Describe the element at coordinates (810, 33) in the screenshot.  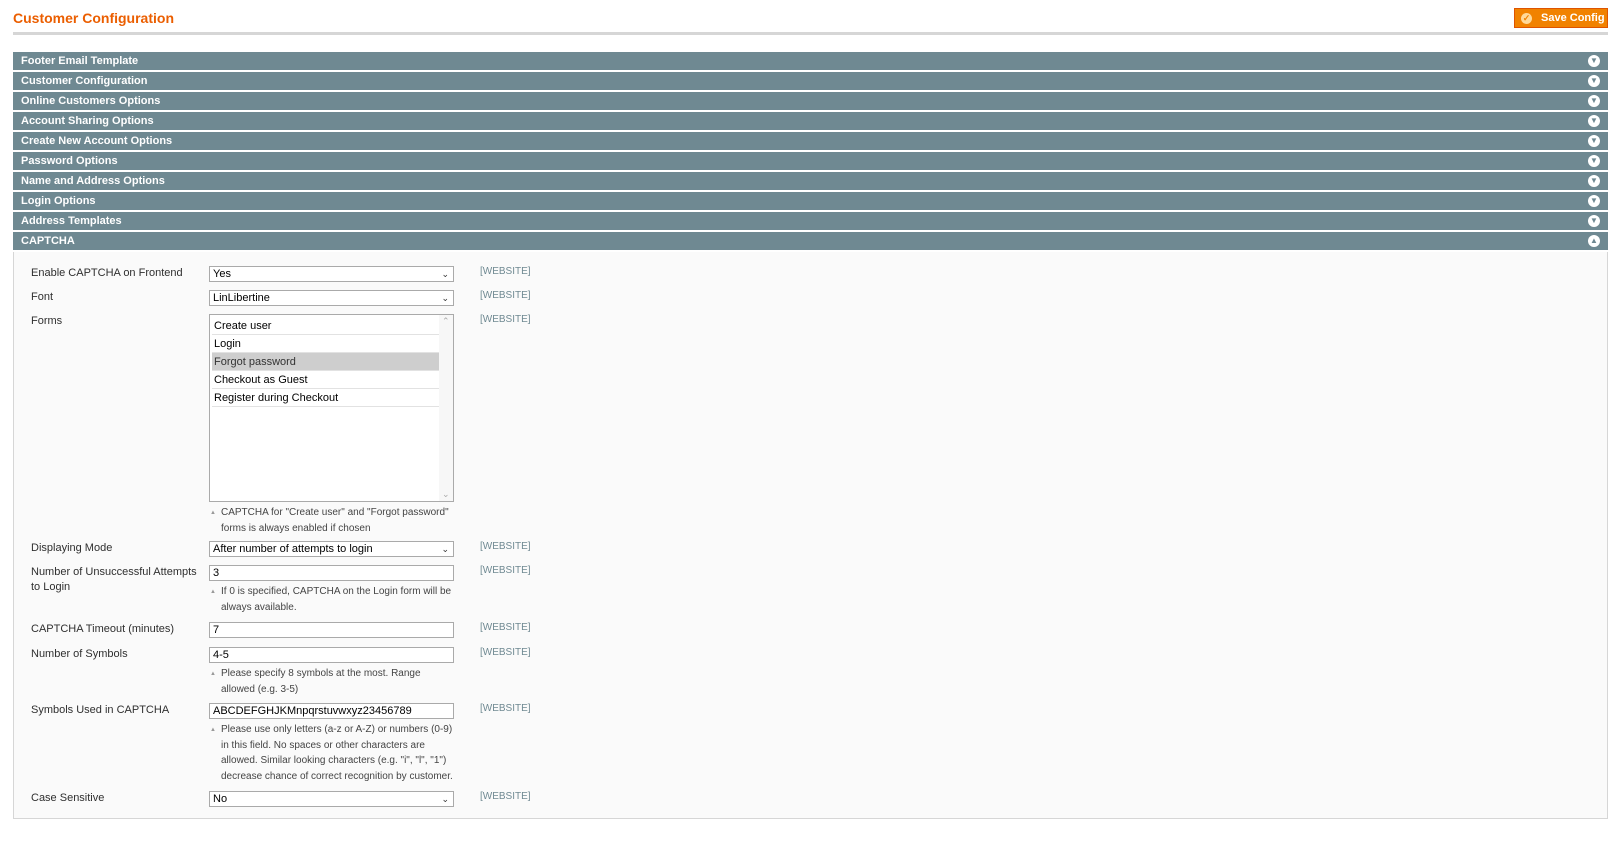
I see `title-divider` at that location.